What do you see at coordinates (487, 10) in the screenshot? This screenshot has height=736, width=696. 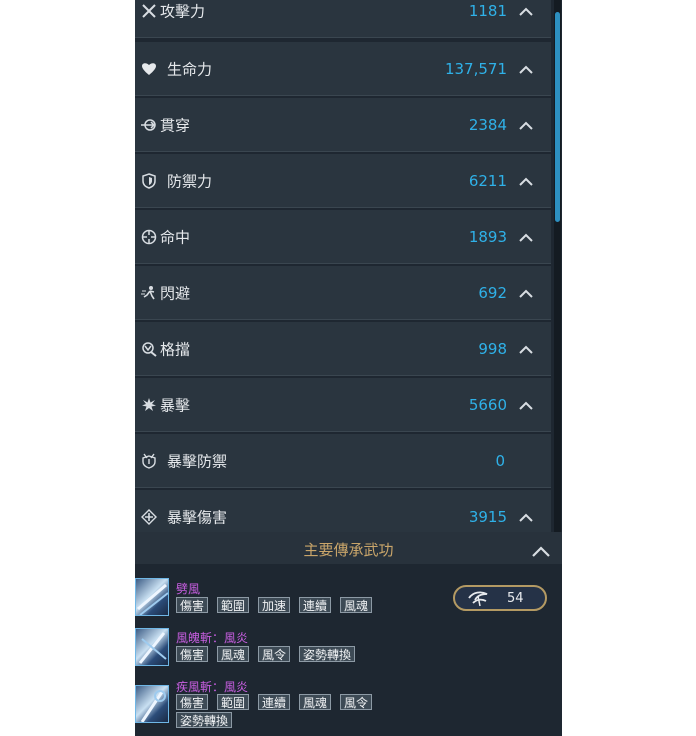 I see `stat-value: 1181` at bounding box center [487, 10].